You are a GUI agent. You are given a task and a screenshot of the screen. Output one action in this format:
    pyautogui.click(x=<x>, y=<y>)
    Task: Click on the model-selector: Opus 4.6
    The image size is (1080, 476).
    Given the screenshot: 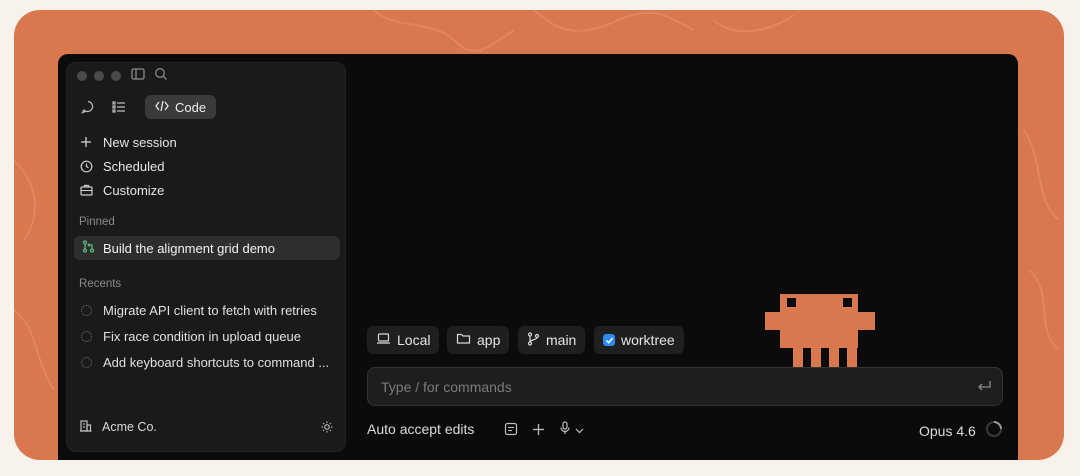 What is the action you would take?
    pyautogui.click(x=947, y=431)
    